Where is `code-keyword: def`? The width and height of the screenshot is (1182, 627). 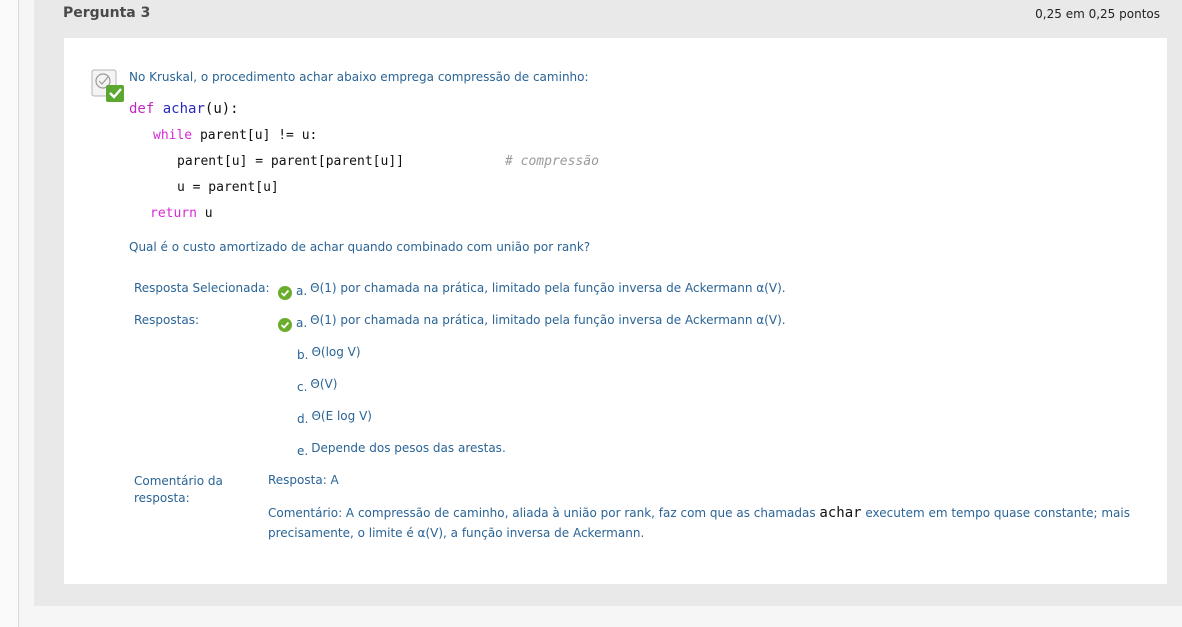
code-keyword: def is located at coordinates (142, 109).